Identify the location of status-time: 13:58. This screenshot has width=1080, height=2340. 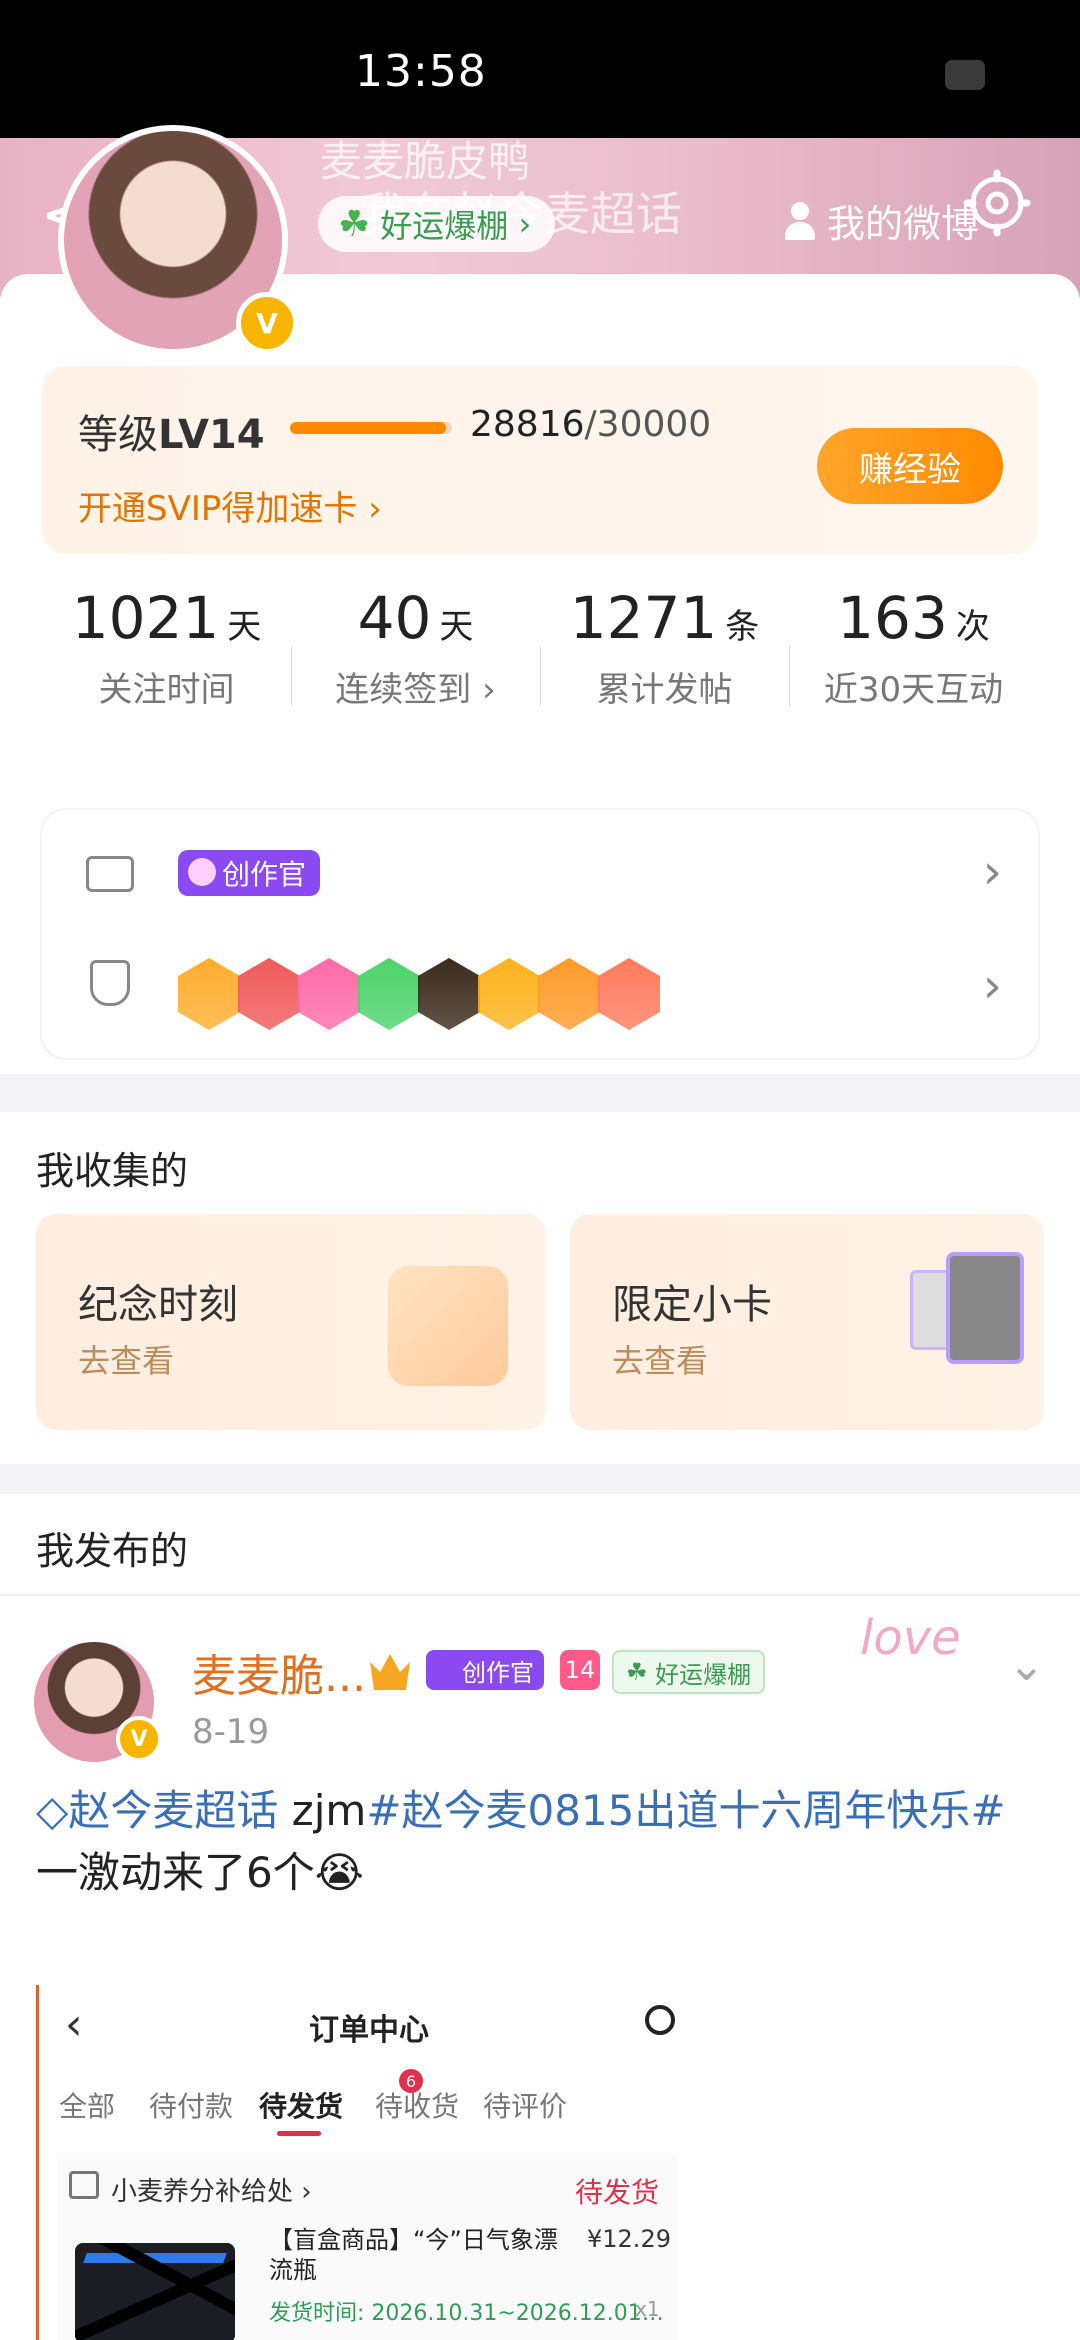
(421, 71).